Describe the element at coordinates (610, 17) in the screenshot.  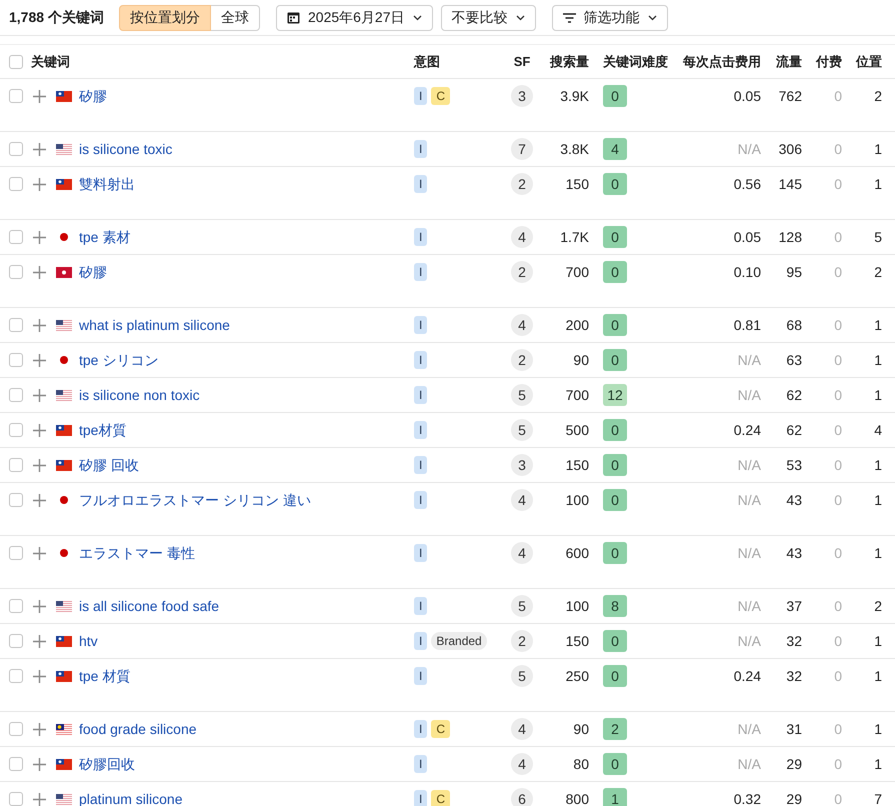
I see `filter-dropdown: 筛选功能` at that location.